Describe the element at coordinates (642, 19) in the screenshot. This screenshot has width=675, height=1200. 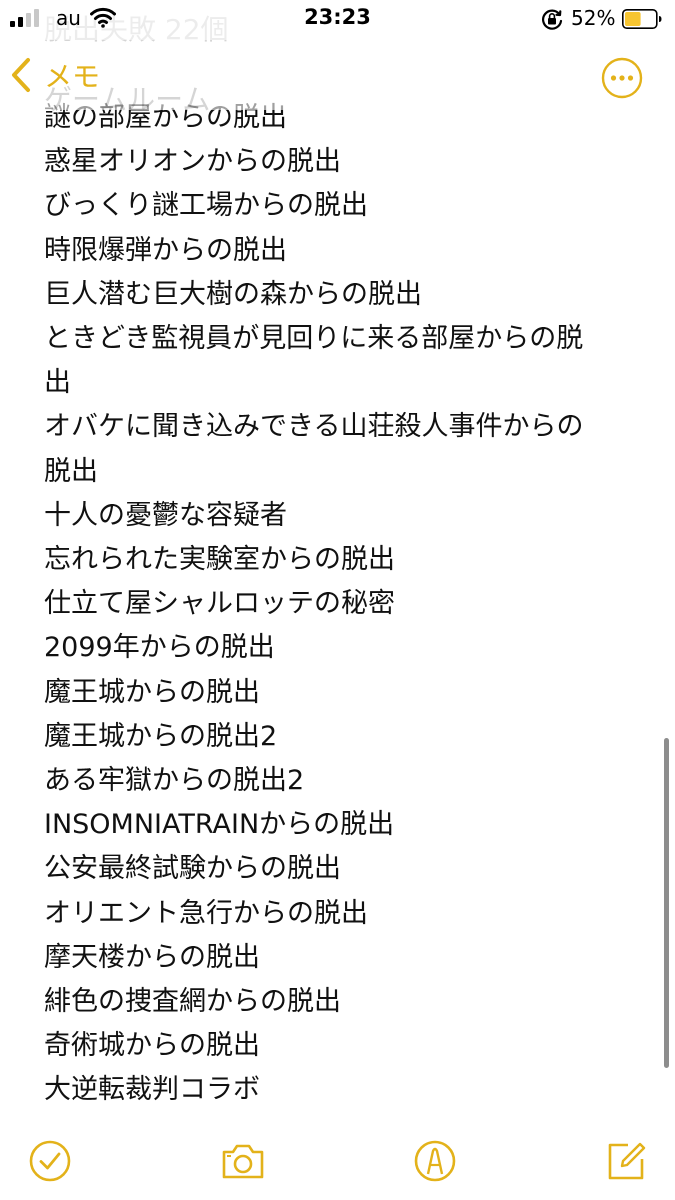
I see `battery-icon` at that location.